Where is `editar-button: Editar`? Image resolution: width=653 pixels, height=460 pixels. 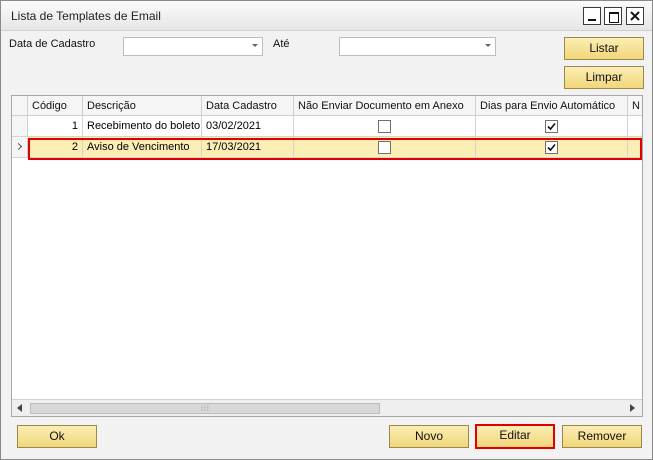
editar-button: Editar is located at coordinates (515, 436).